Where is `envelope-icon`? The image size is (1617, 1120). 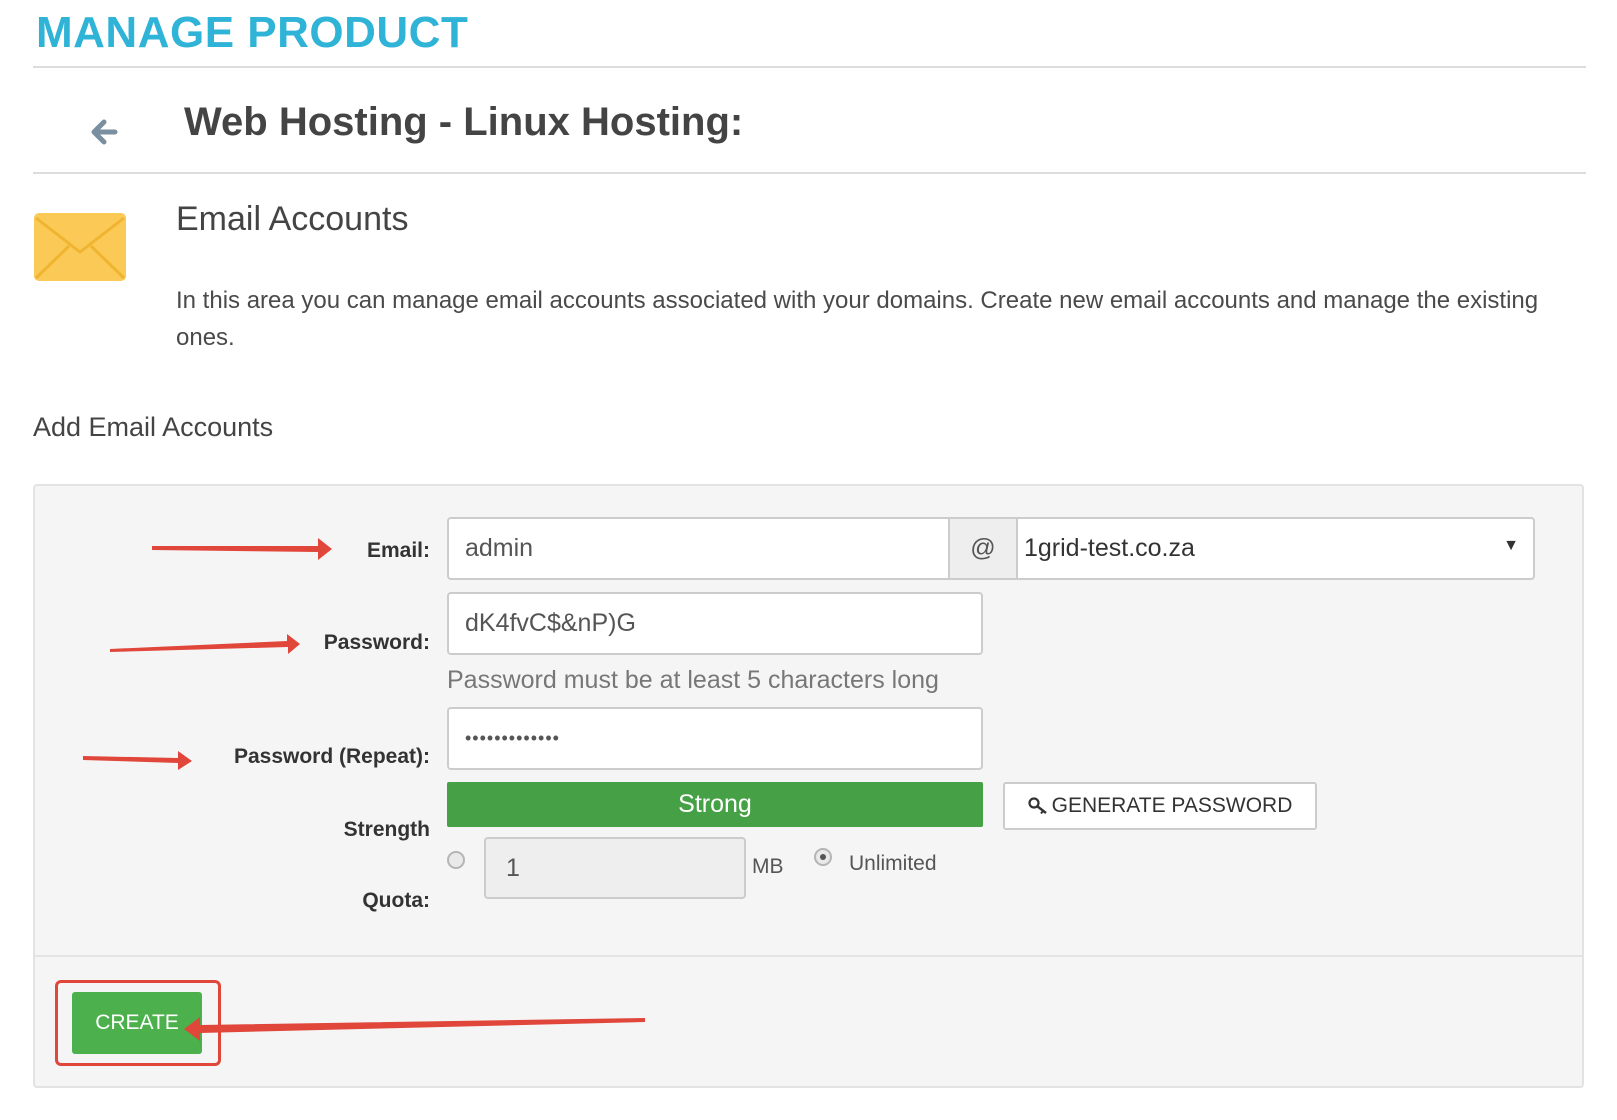
envelope-icon is located at coordinates (80, 247).